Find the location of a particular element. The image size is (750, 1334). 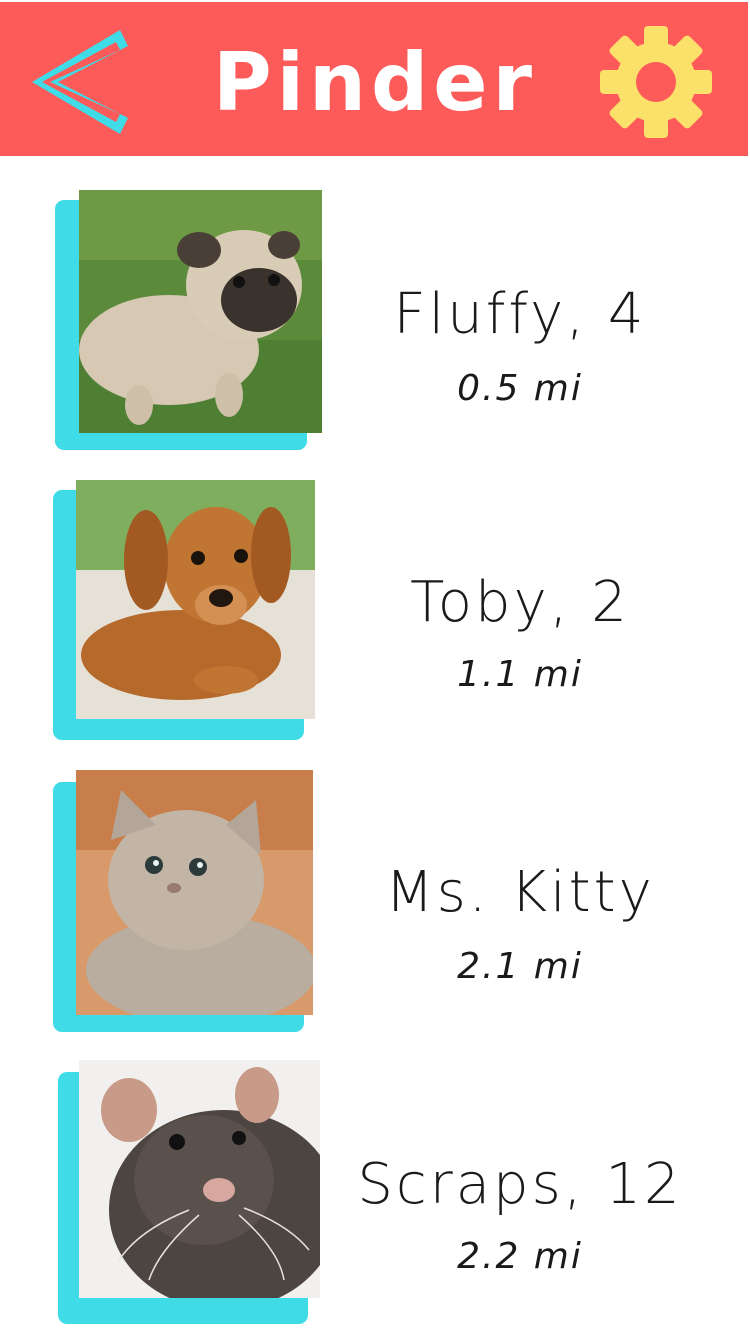

back-button is located at coordinates (80, 82).